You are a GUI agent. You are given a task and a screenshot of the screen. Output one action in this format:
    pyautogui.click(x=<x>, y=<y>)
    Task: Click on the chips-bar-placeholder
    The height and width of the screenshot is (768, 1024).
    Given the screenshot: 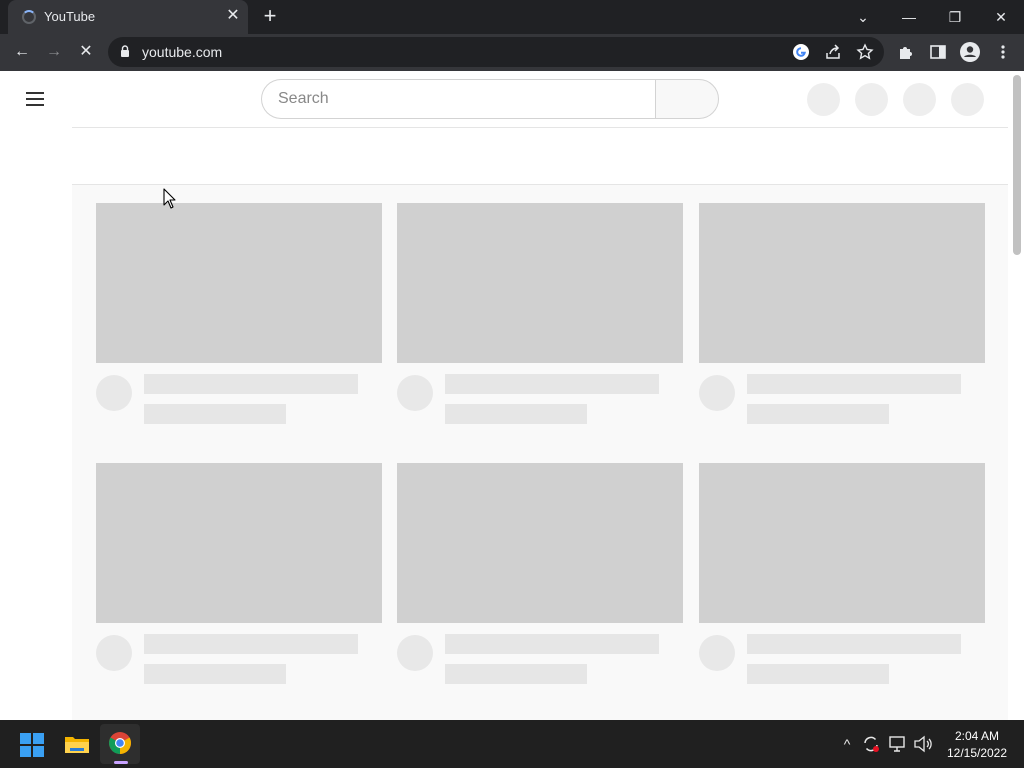 What is the action you would take?
    pyautogui.click(x=540, y=156)
    